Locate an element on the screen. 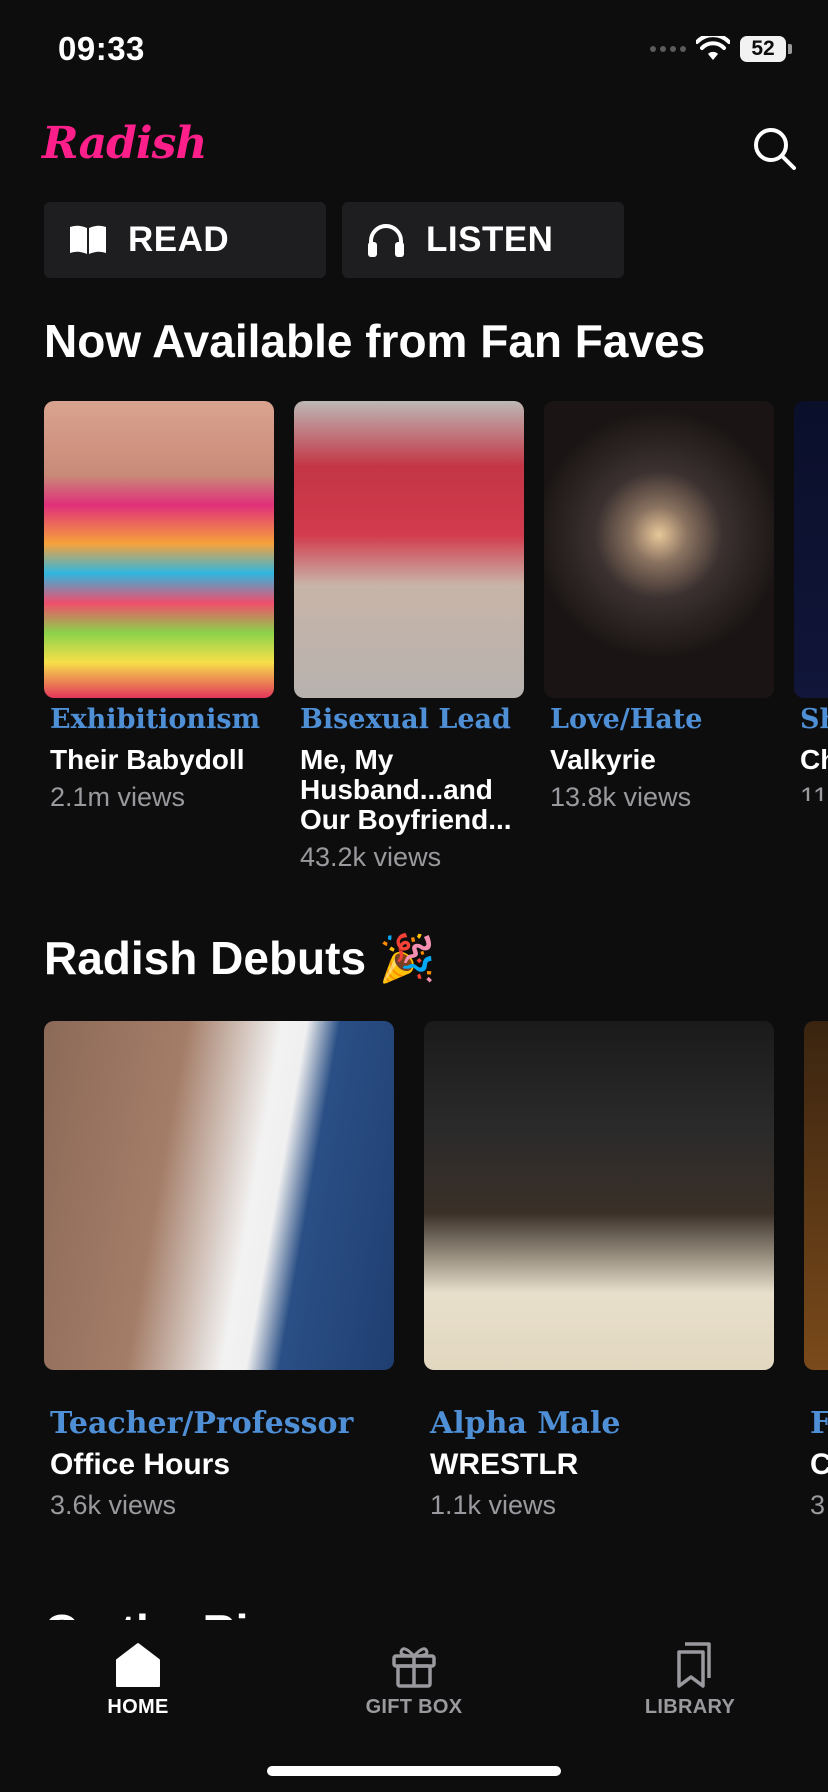 The width and height of the screenshot is (828, 1792). story-genre: F is located at coordinates (819, 1423).